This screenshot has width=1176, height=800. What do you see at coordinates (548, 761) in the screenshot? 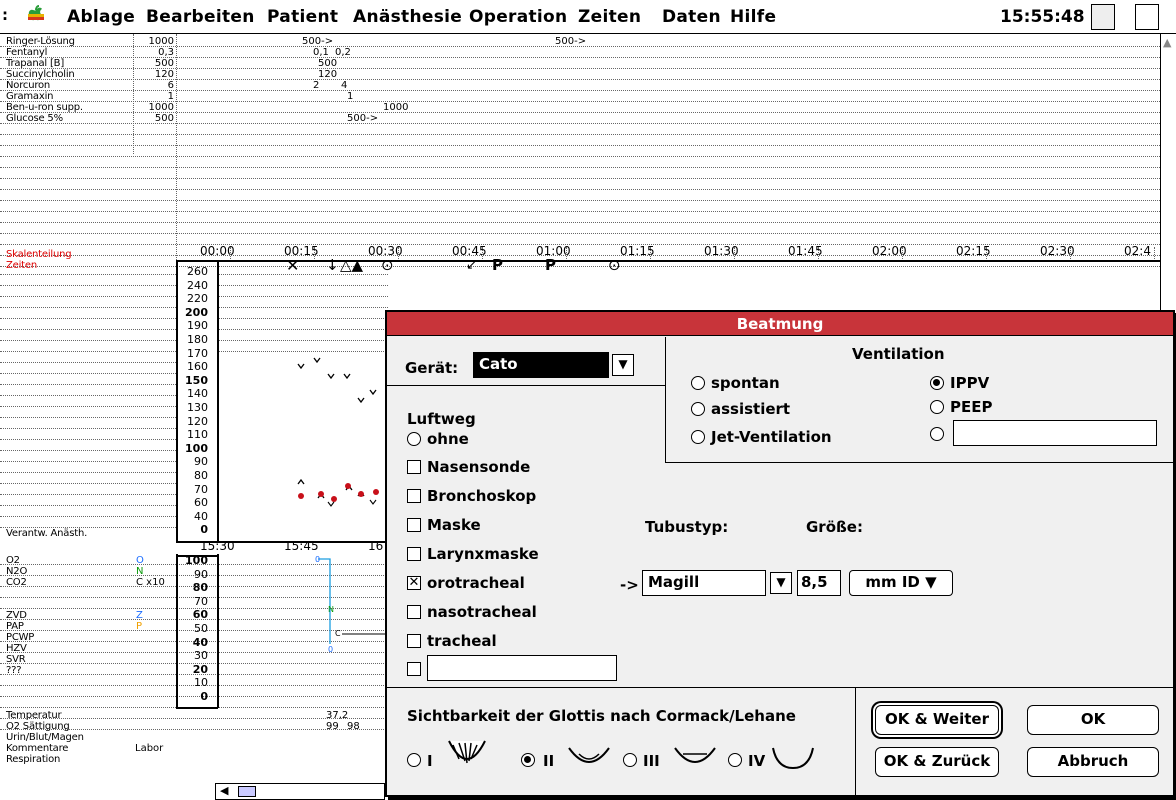
I see `glottis-ii-label: II` at bounding box center [548, 761].